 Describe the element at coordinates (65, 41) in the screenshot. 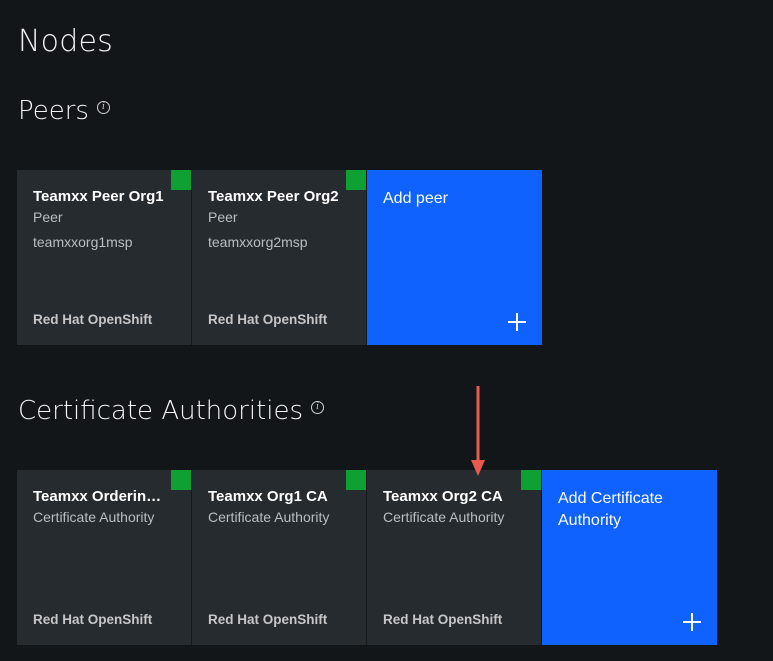

I see `page-title: Nodes` at that location.